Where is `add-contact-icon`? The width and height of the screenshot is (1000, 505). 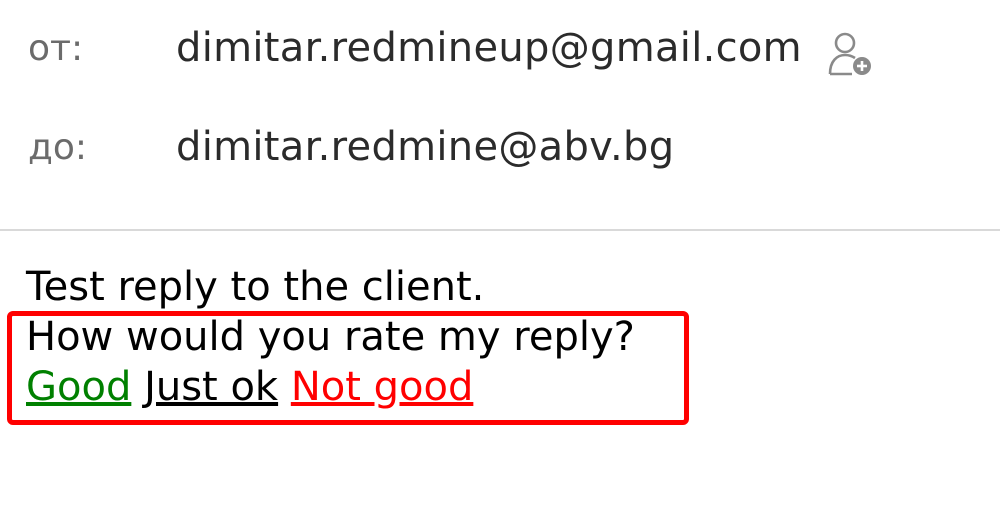
add-contact-icon is located at coordinates (850, 53).